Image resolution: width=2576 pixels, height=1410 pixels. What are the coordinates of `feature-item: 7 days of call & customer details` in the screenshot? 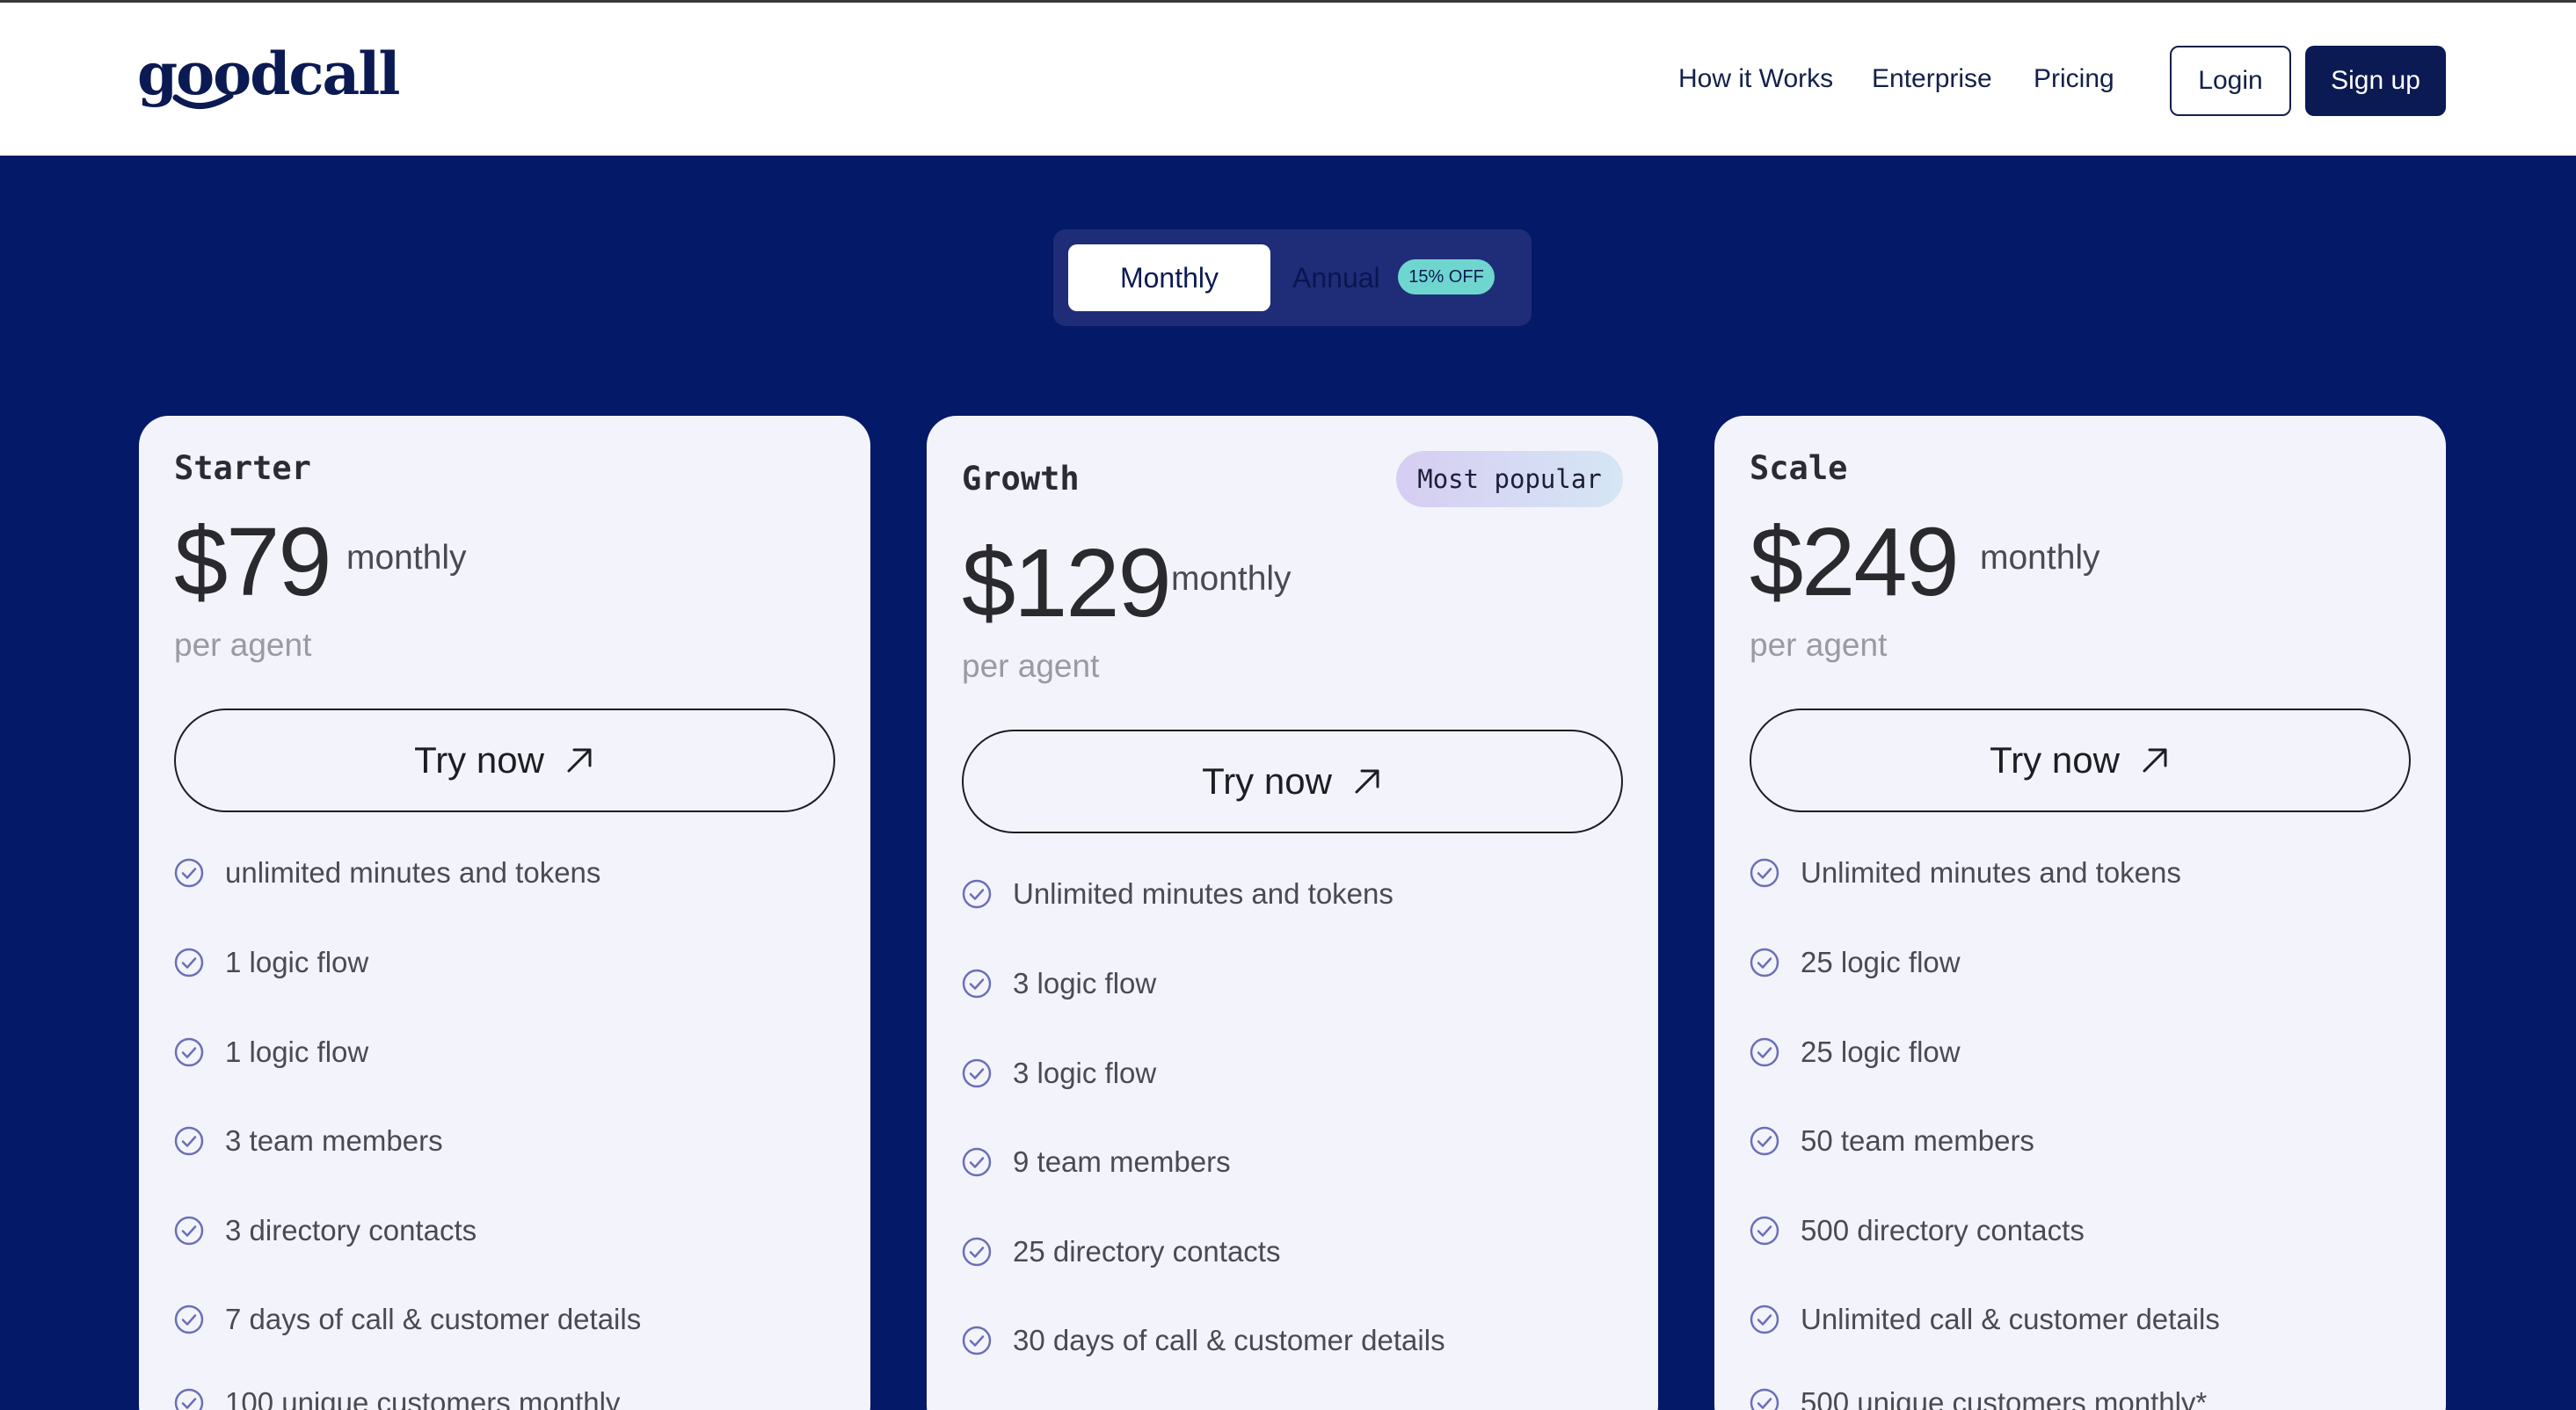 It's located at (407, 1320).